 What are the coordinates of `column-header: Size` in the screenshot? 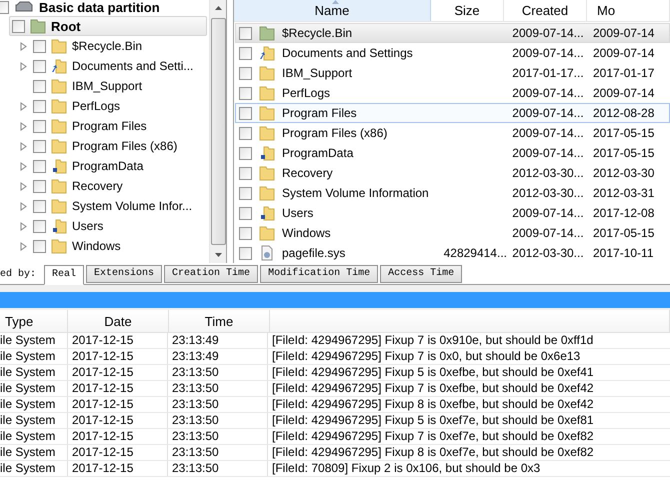 It's located at (467, 10).